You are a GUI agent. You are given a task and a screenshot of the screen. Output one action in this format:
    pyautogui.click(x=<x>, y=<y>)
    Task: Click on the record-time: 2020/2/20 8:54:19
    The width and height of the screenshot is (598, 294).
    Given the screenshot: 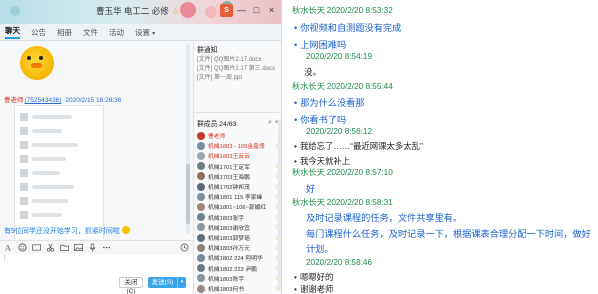 What is the action you would take?
    pyautogui.click(x=339, y=56)
    